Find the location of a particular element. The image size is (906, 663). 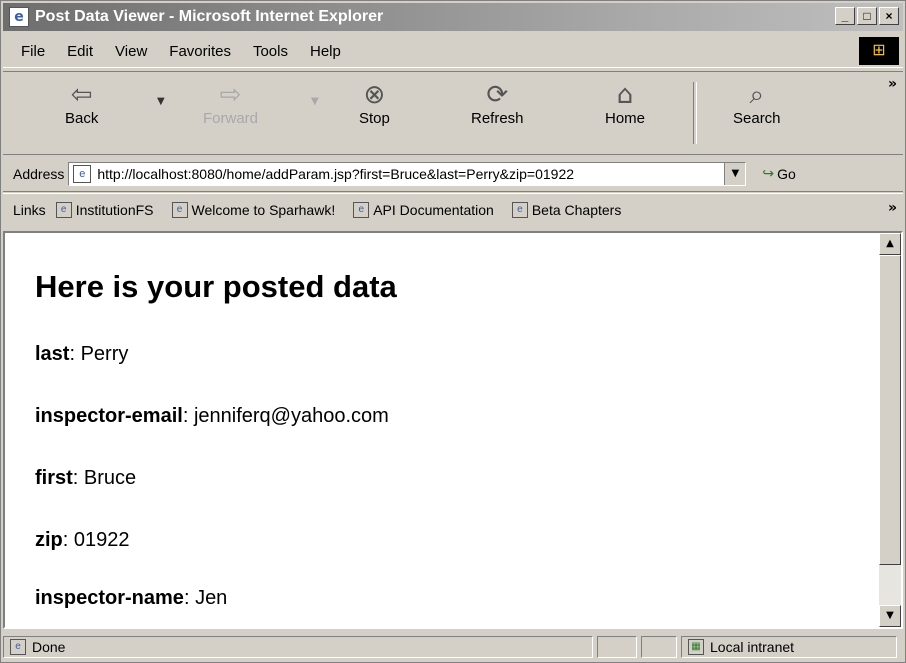

address-label: Address is located at coordinates (39, 174).